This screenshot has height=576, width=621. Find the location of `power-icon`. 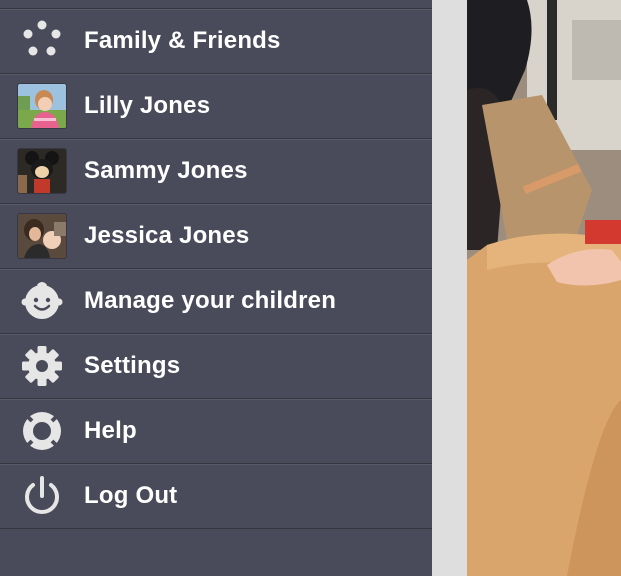

power-icon is located at coordinates (42, 496).